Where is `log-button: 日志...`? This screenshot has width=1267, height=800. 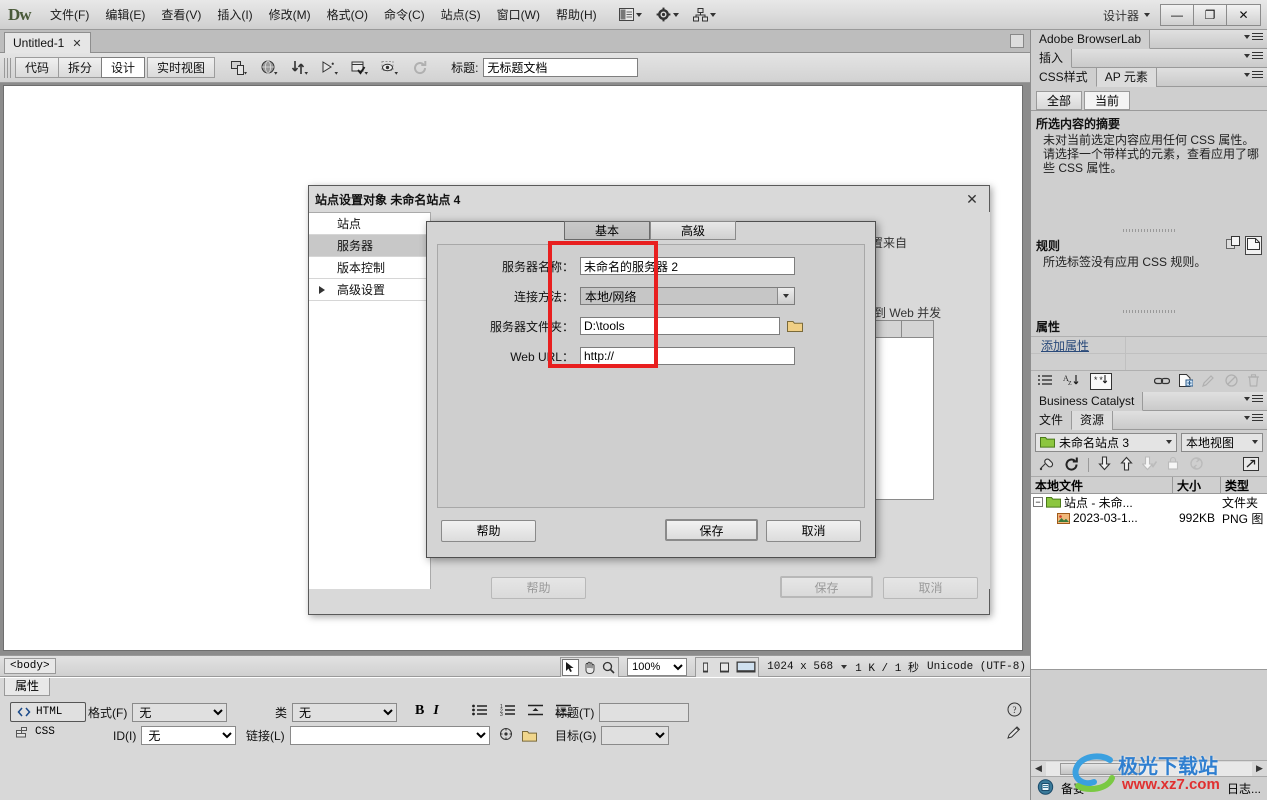
log-button: 日志... is located at coordinates (1244, 788).